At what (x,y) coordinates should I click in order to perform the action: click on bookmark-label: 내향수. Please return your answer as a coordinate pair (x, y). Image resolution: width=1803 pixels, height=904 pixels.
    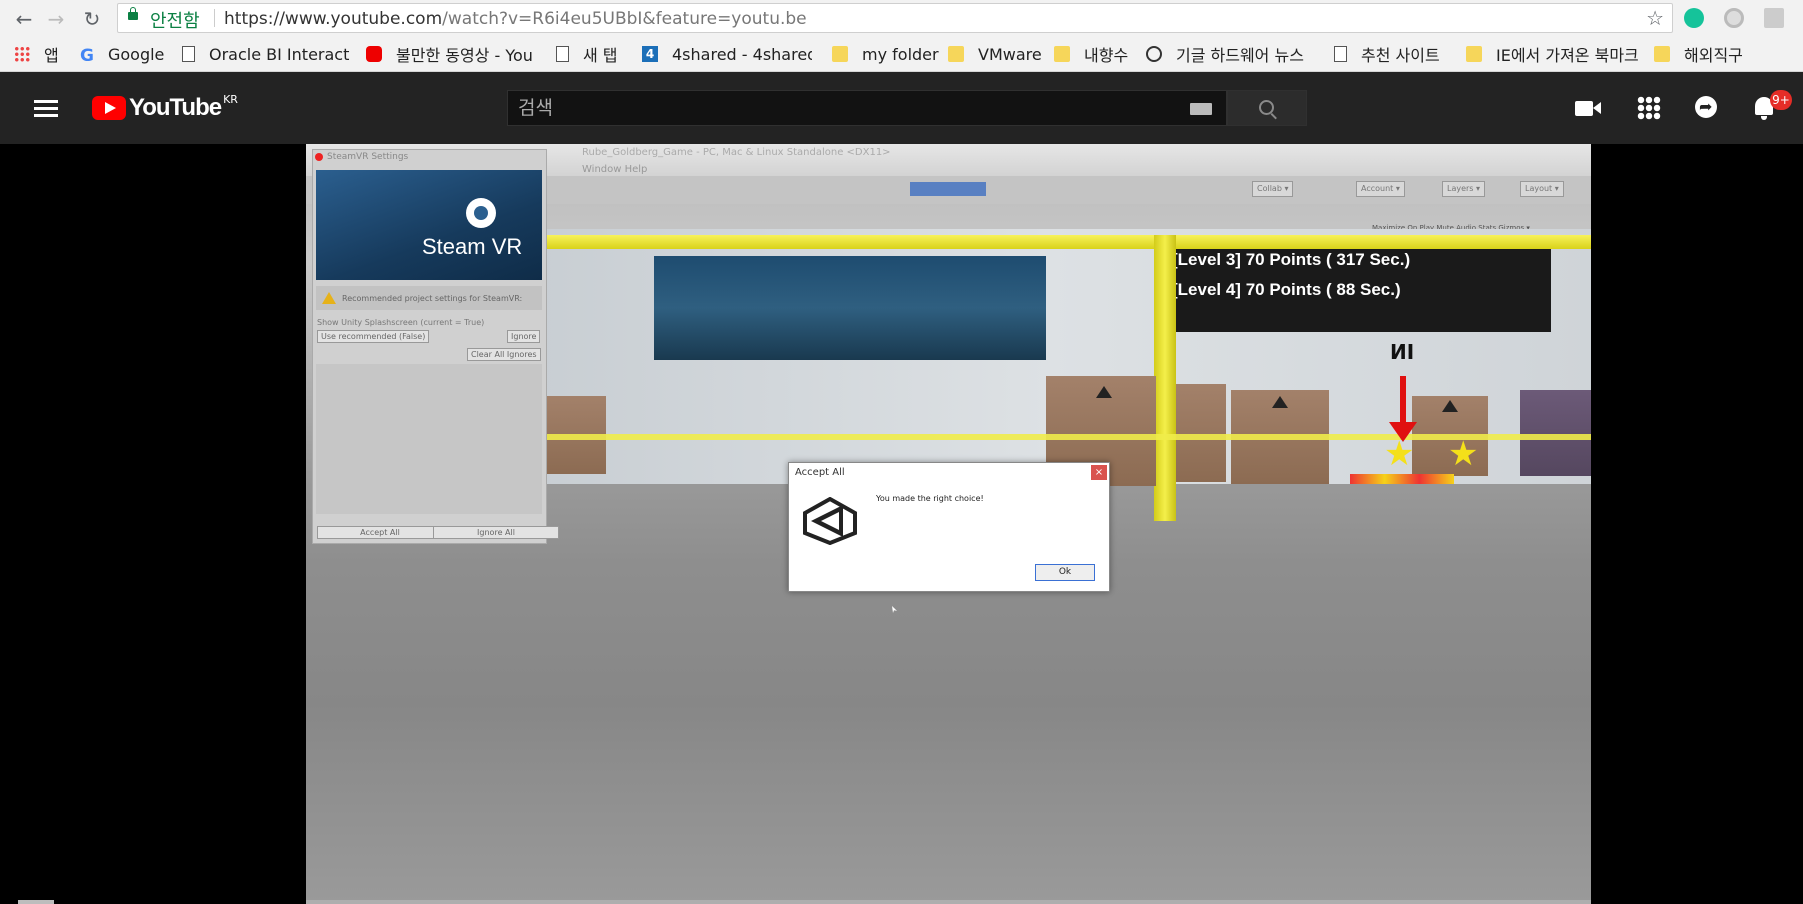
    Looking at the image, I should click on (1106, 55).